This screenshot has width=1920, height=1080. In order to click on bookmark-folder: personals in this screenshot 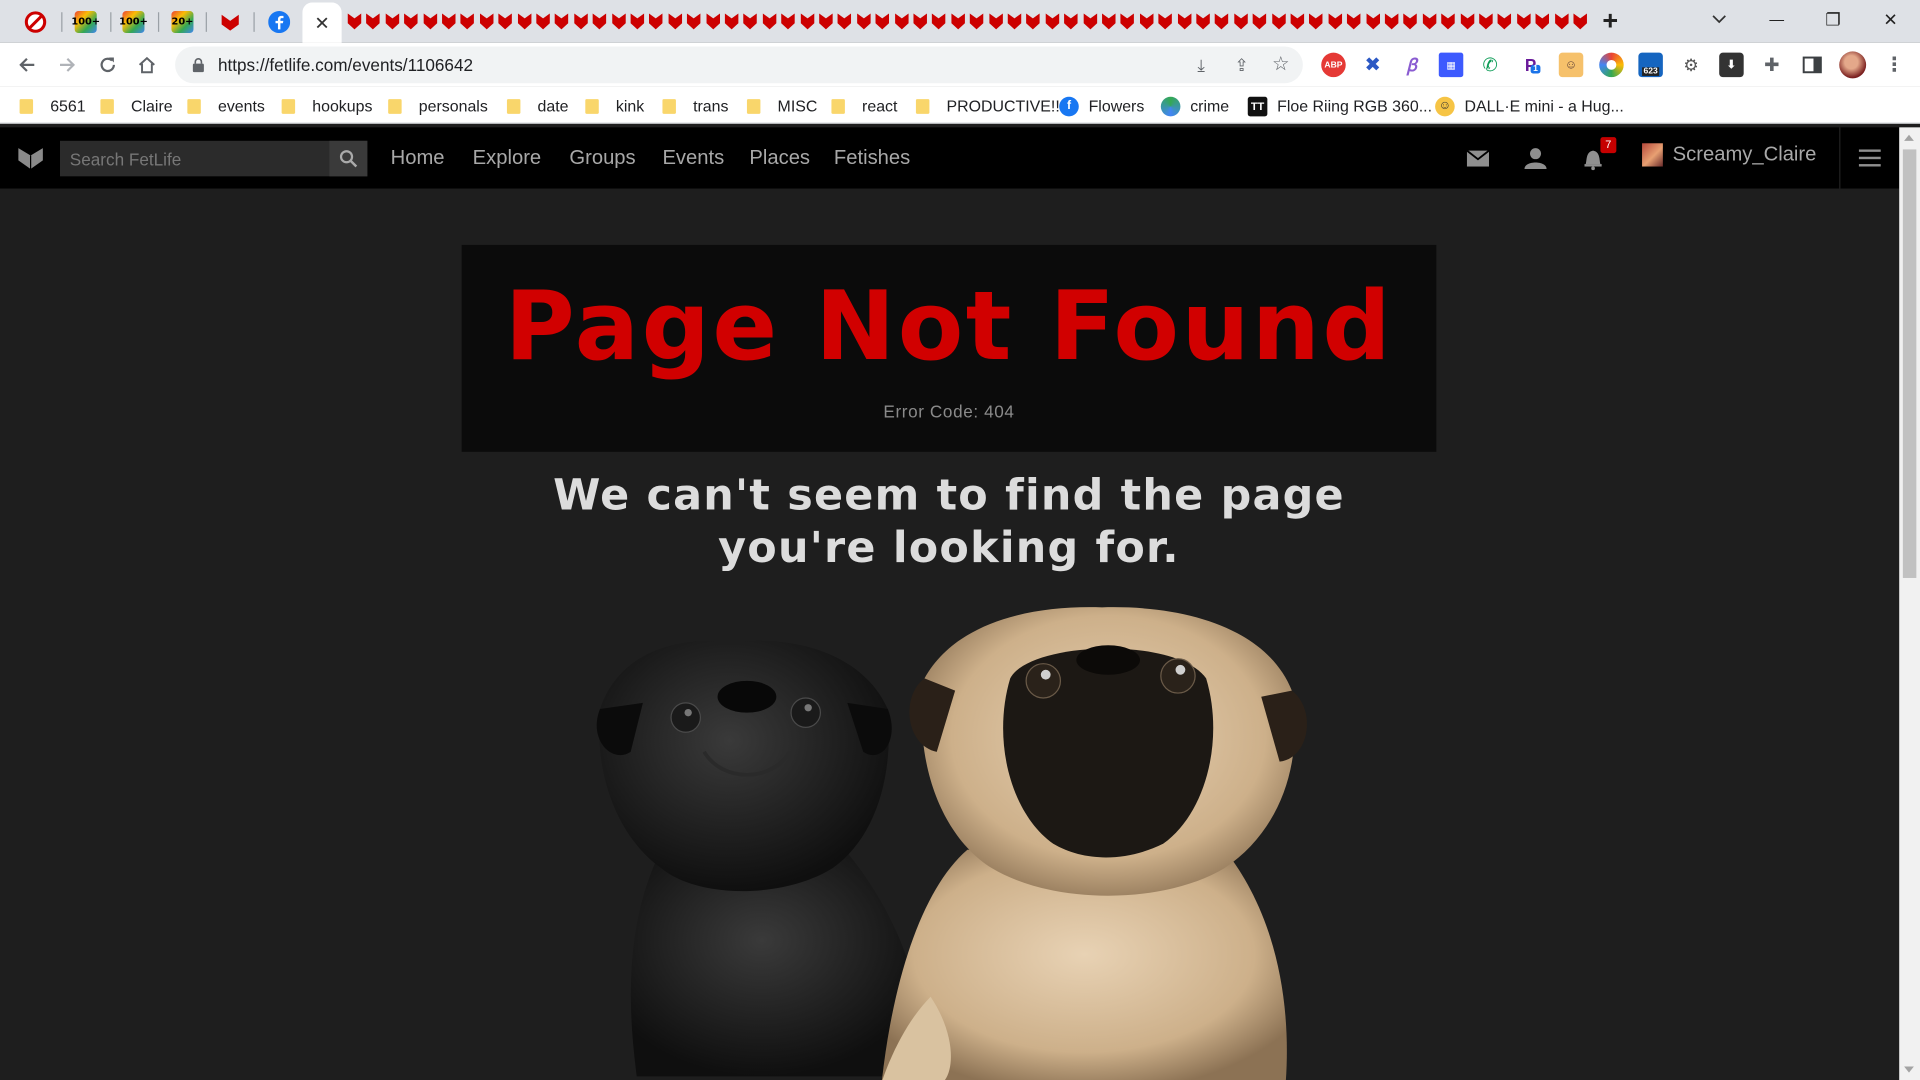, I will do `click(438, 106)`.